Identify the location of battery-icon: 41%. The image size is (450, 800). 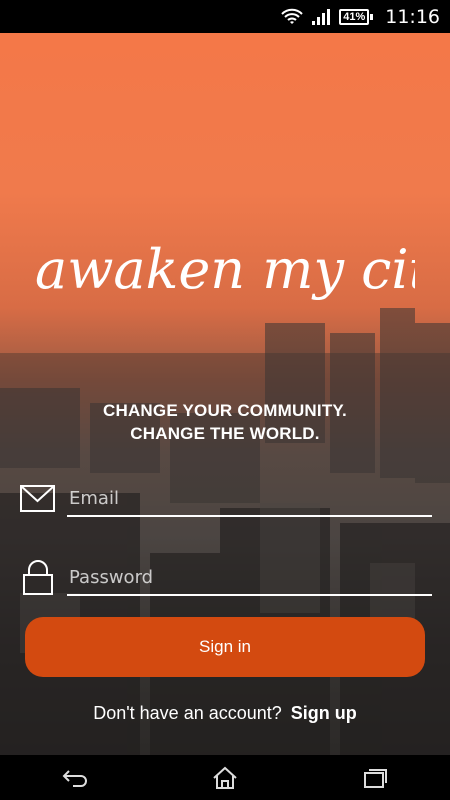
(356, 16).